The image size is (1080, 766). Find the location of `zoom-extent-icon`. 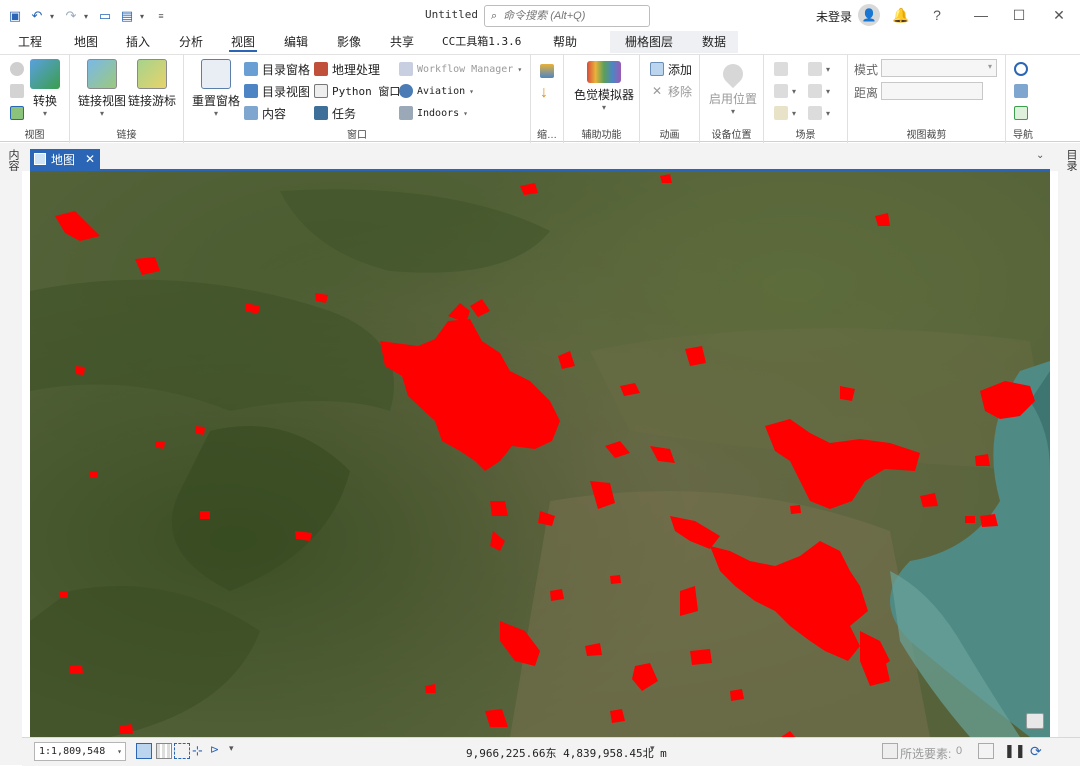

zoom-extent-icon is located at coordinates (1021, 113).